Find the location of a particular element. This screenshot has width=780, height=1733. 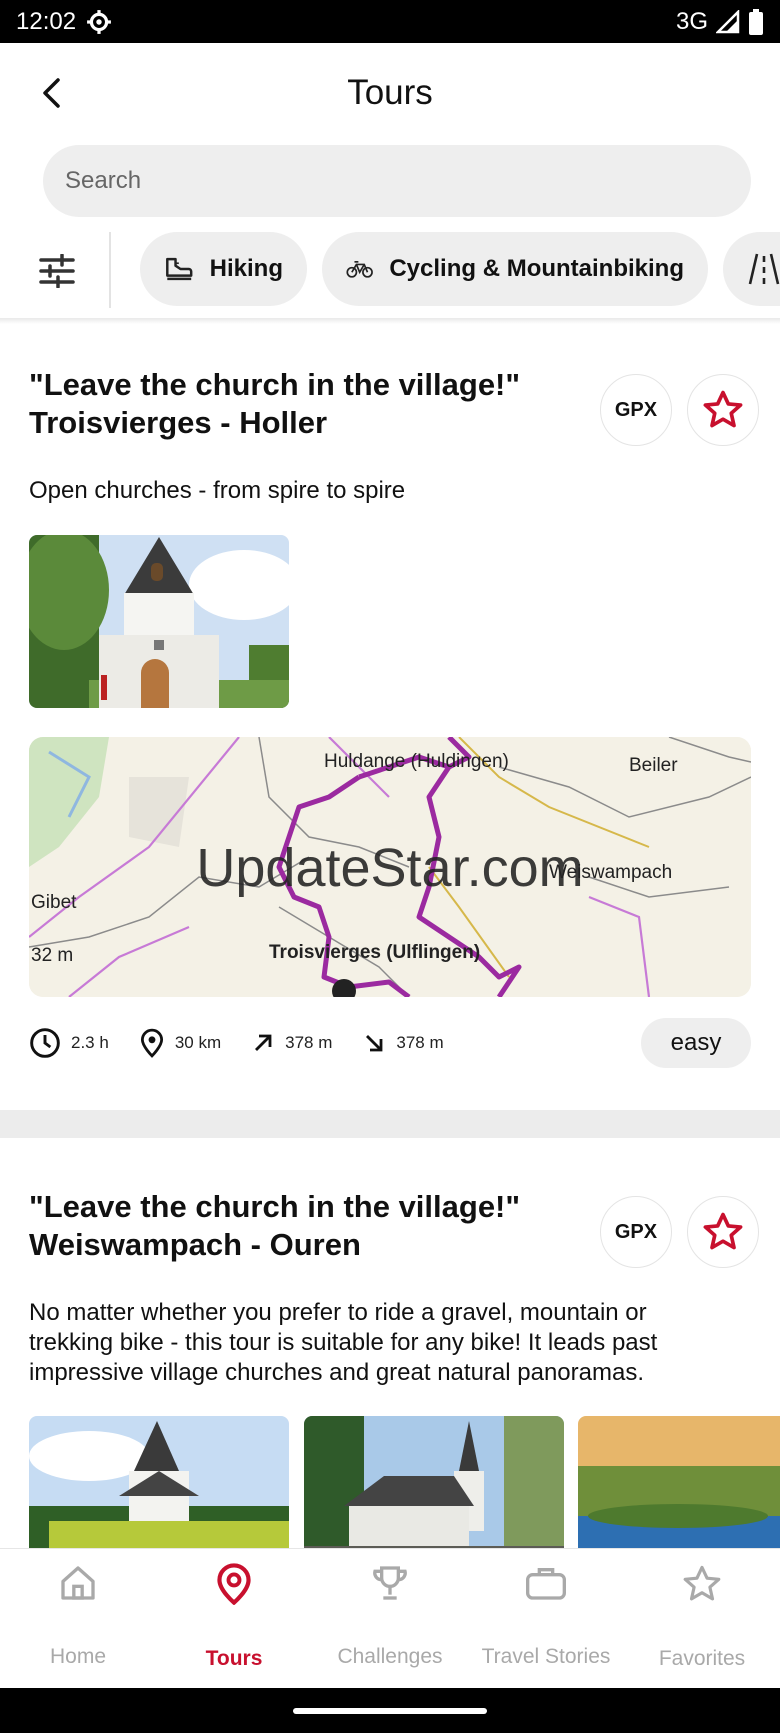

category-filter-bar: Hiking Cycling & Mountainbiking is located at coordinates (390, 273).